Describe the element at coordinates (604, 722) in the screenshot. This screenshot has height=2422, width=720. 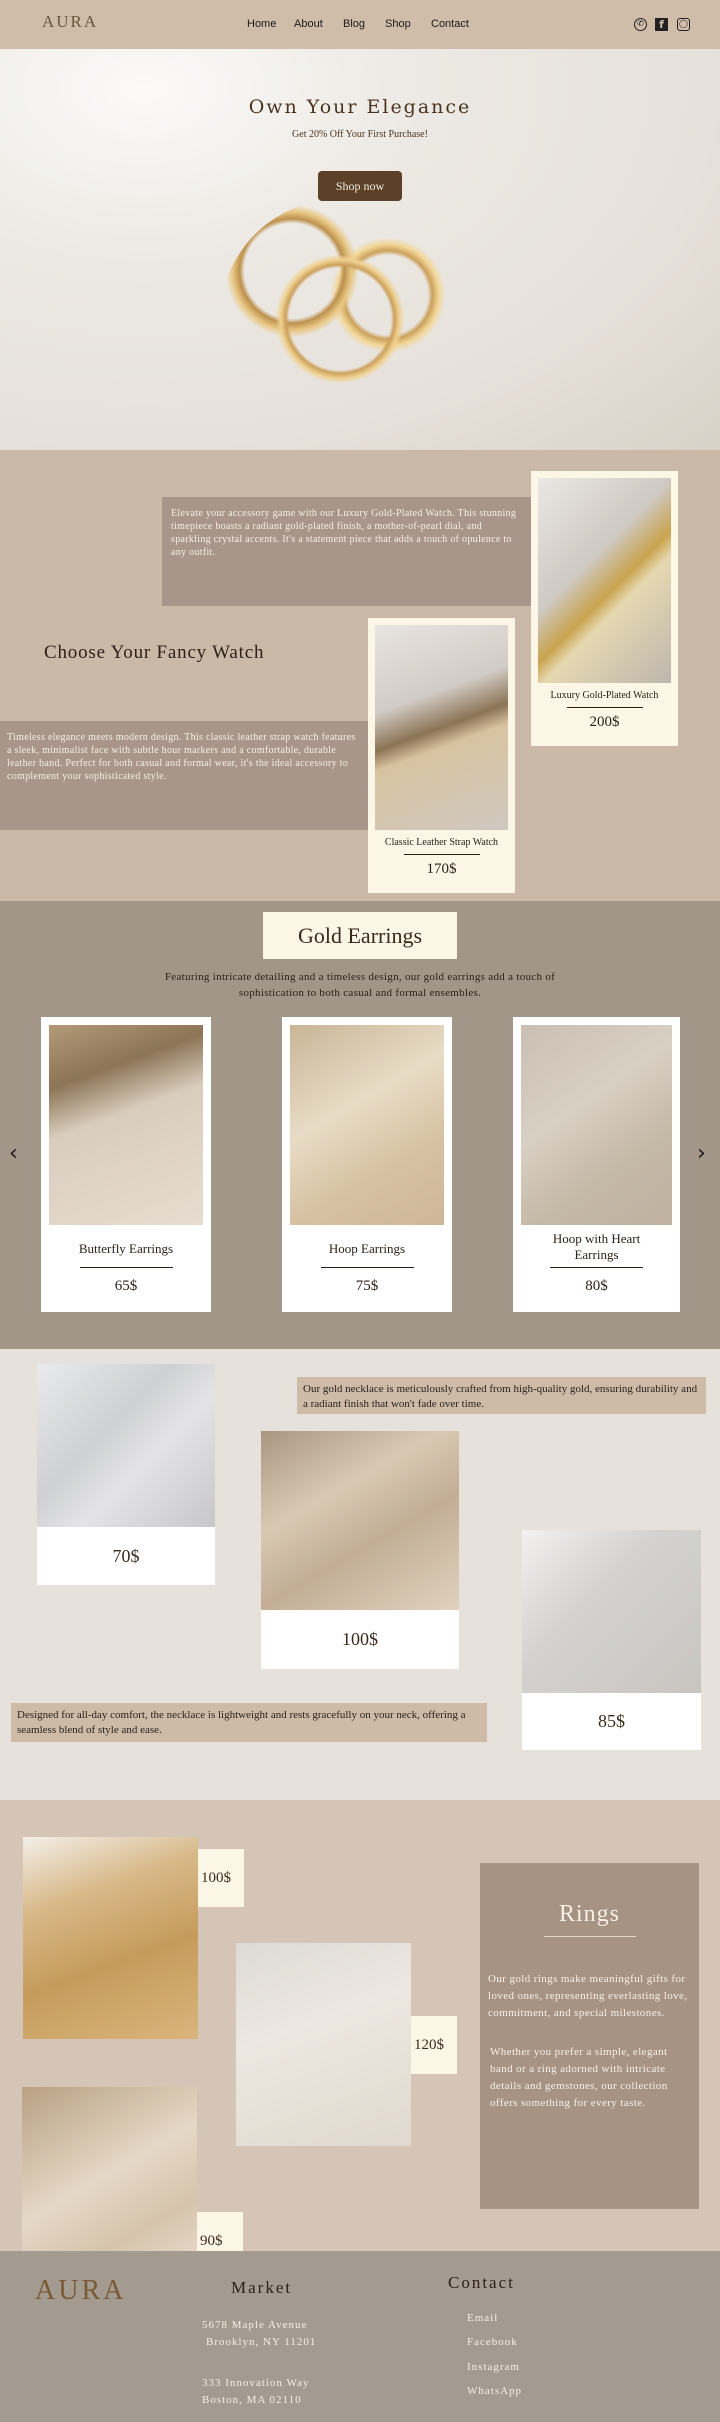
I see `product-price: 200$` at that location.